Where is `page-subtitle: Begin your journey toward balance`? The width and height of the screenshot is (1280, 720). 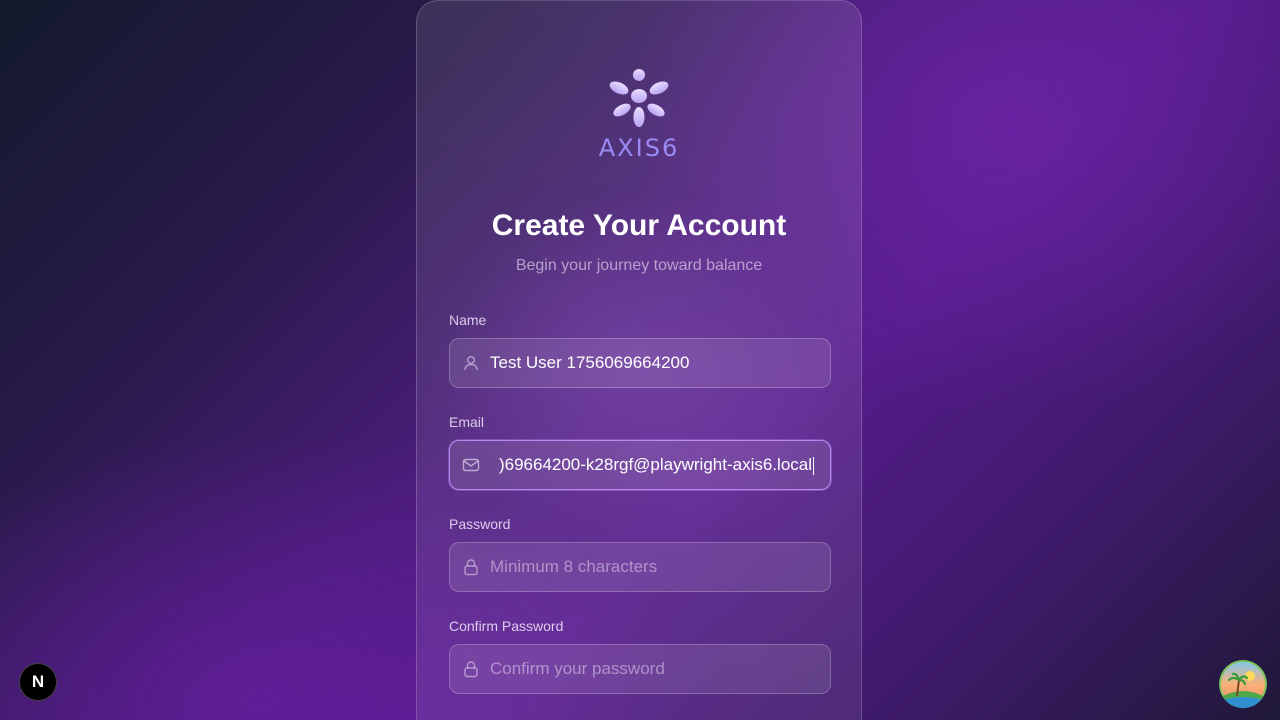
page-subtitle: Begin your journey toward balance is located at coordinates (639, 265).